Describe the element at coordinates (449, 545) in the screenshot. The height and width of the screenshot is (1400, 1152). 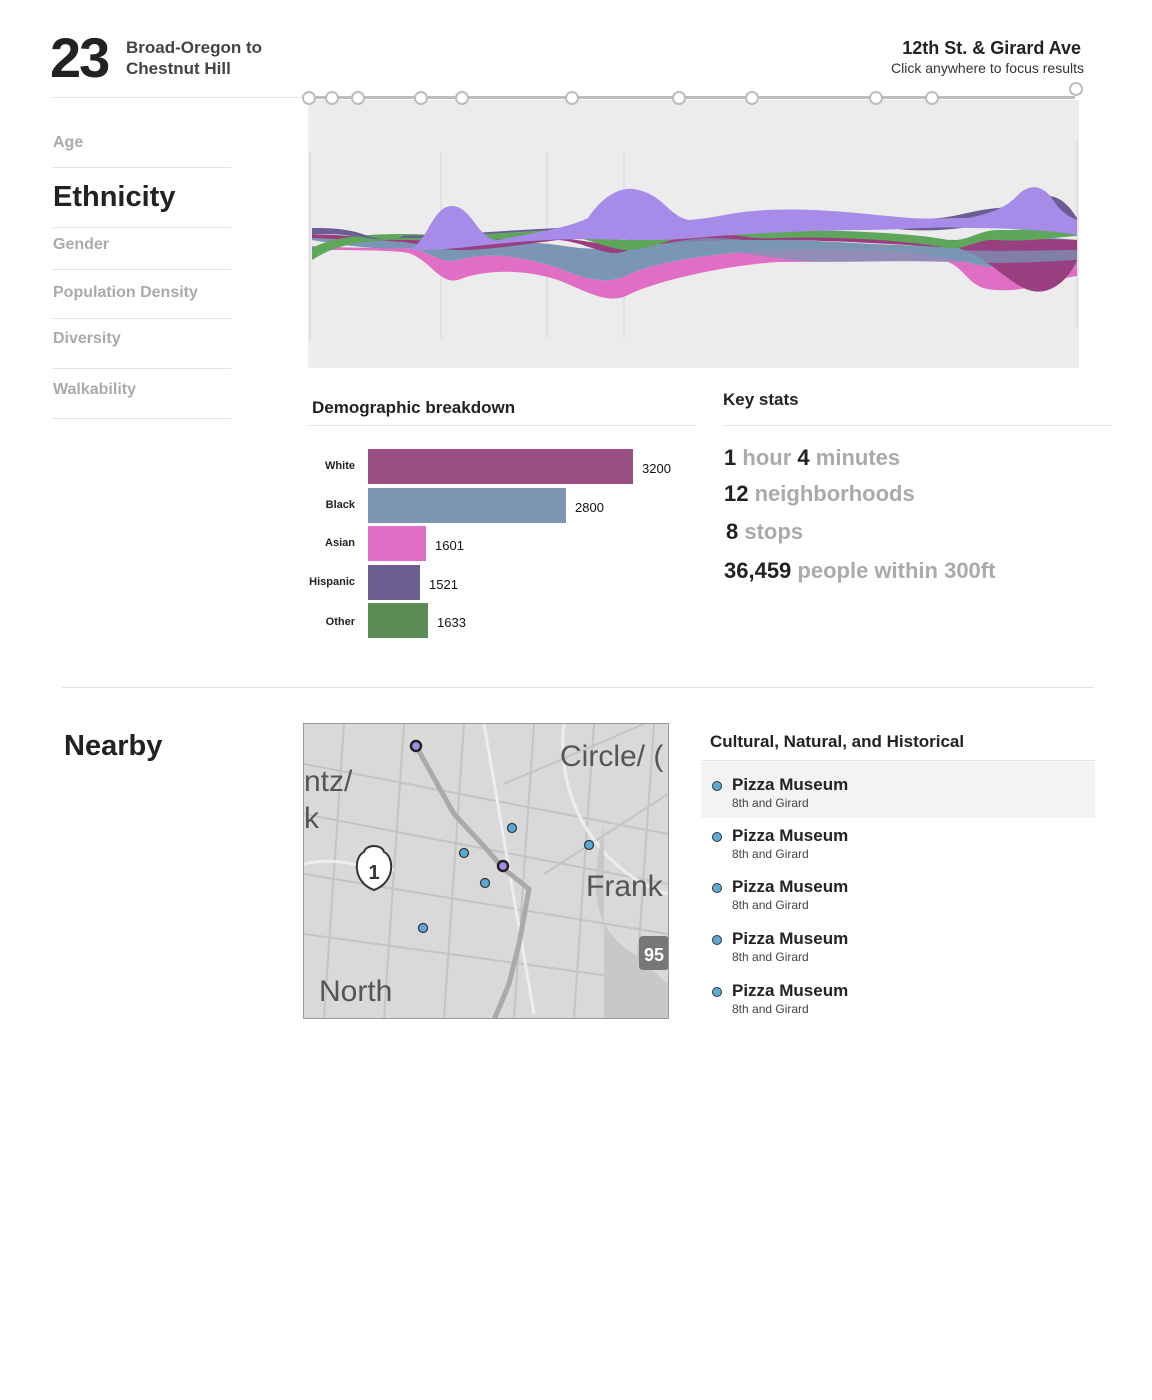
I see `bar-value-label: 1601` at that location.